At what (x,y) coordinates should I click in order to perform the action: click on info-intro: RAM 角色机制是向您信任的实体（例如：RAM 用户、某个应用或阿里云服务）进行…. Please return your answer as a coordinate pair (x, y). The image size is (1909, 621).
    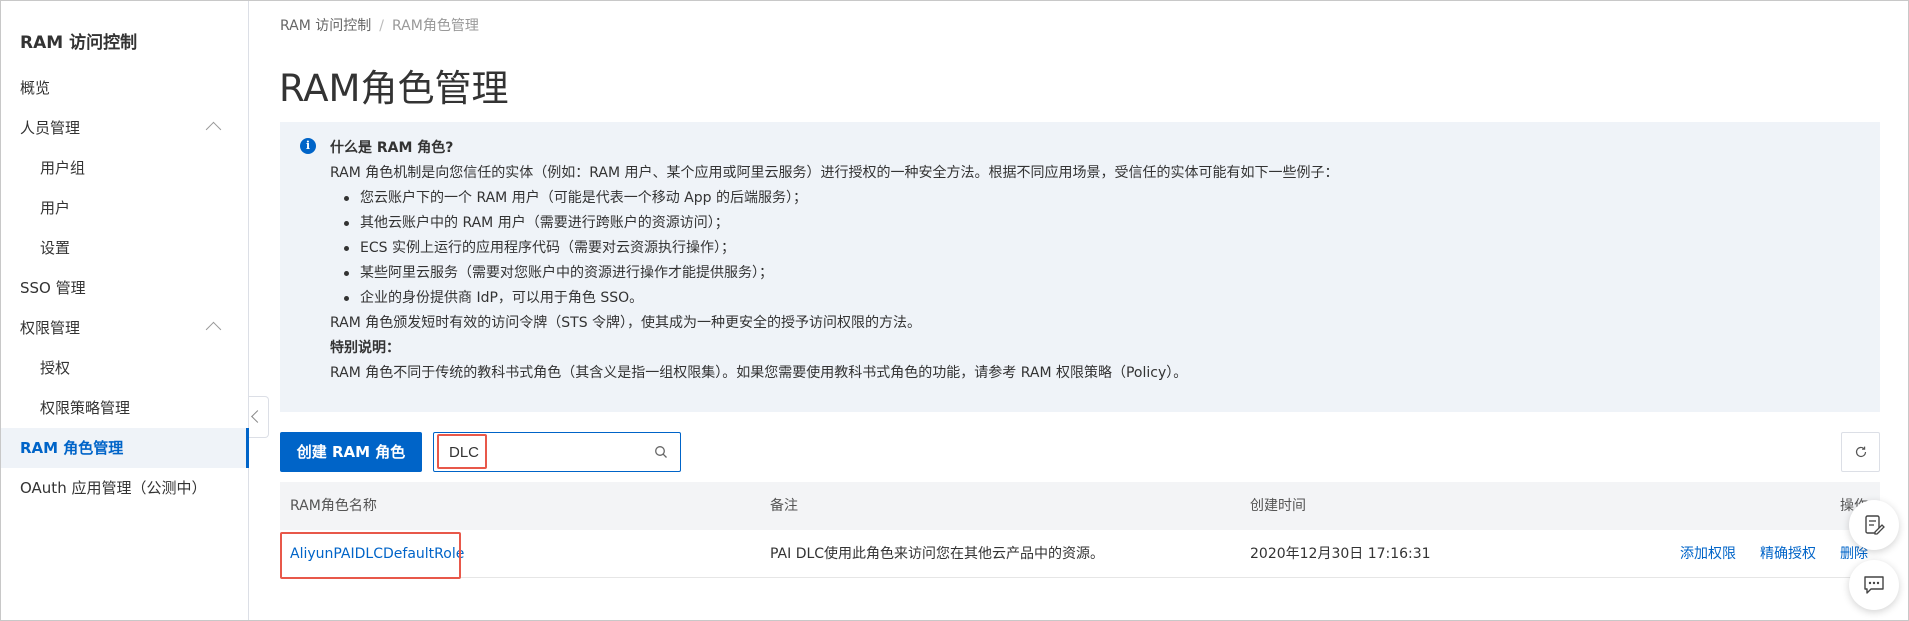
    Looking at the image, I should click on (834, 173).